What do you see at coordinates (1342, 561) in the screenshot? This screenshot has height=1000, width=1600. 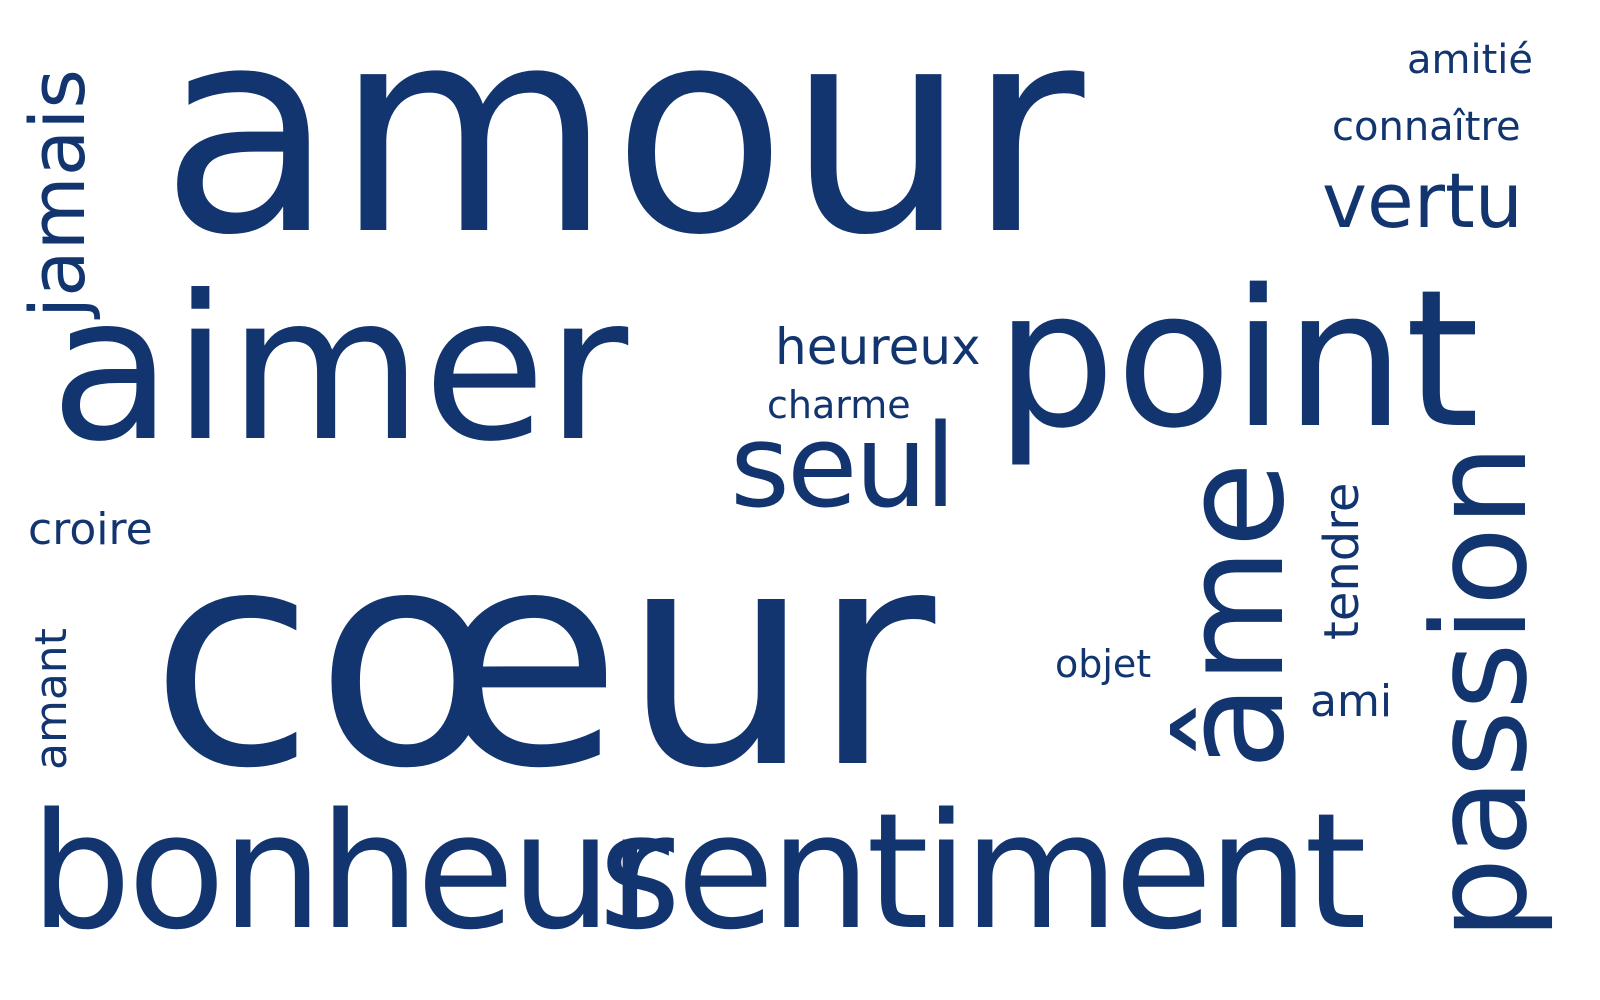 I see `word-tendre: tendre` at bounding box center [1342, 561].